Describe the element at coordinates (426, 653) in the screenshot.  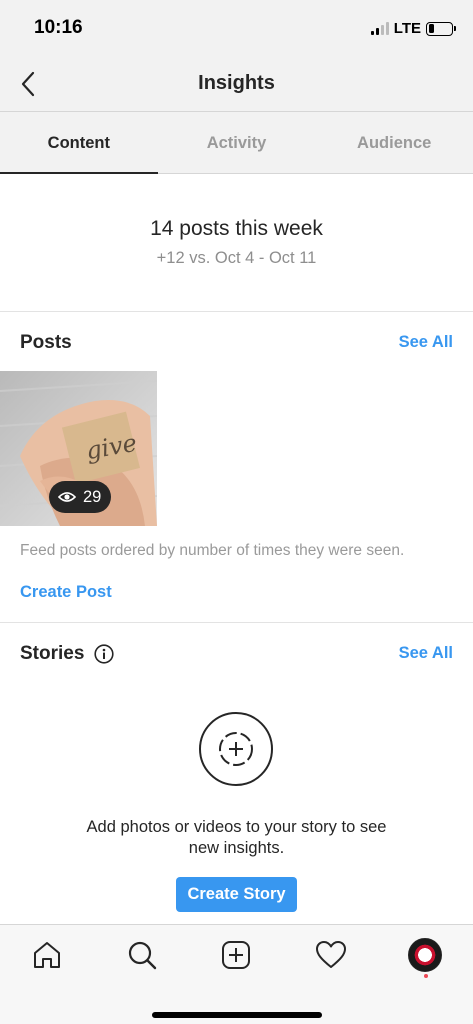
I see `stories-see-all-link: See All` at that location.